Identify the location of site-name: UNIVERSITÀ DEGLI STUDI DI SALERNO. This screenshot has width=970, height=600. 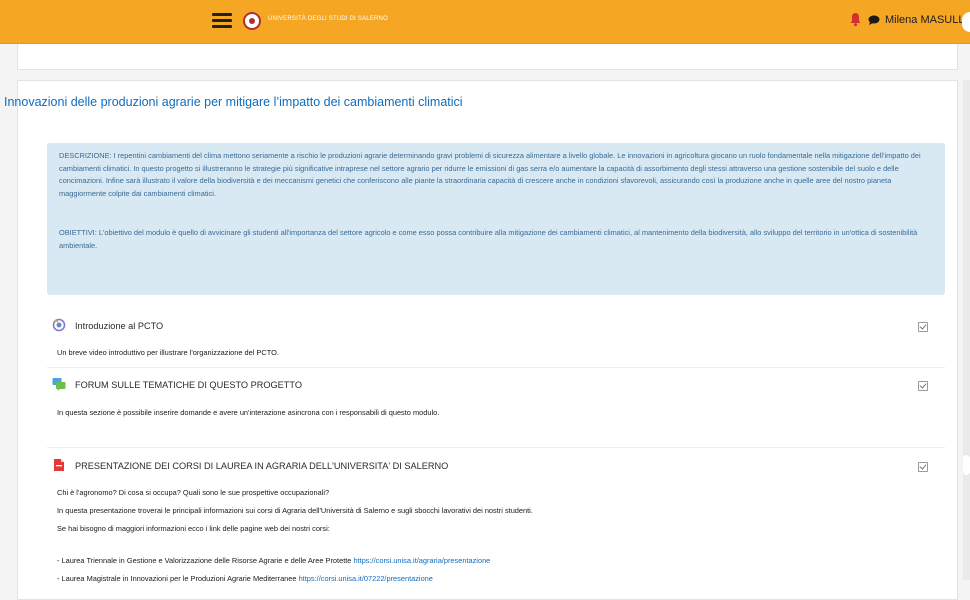
(328, 19).